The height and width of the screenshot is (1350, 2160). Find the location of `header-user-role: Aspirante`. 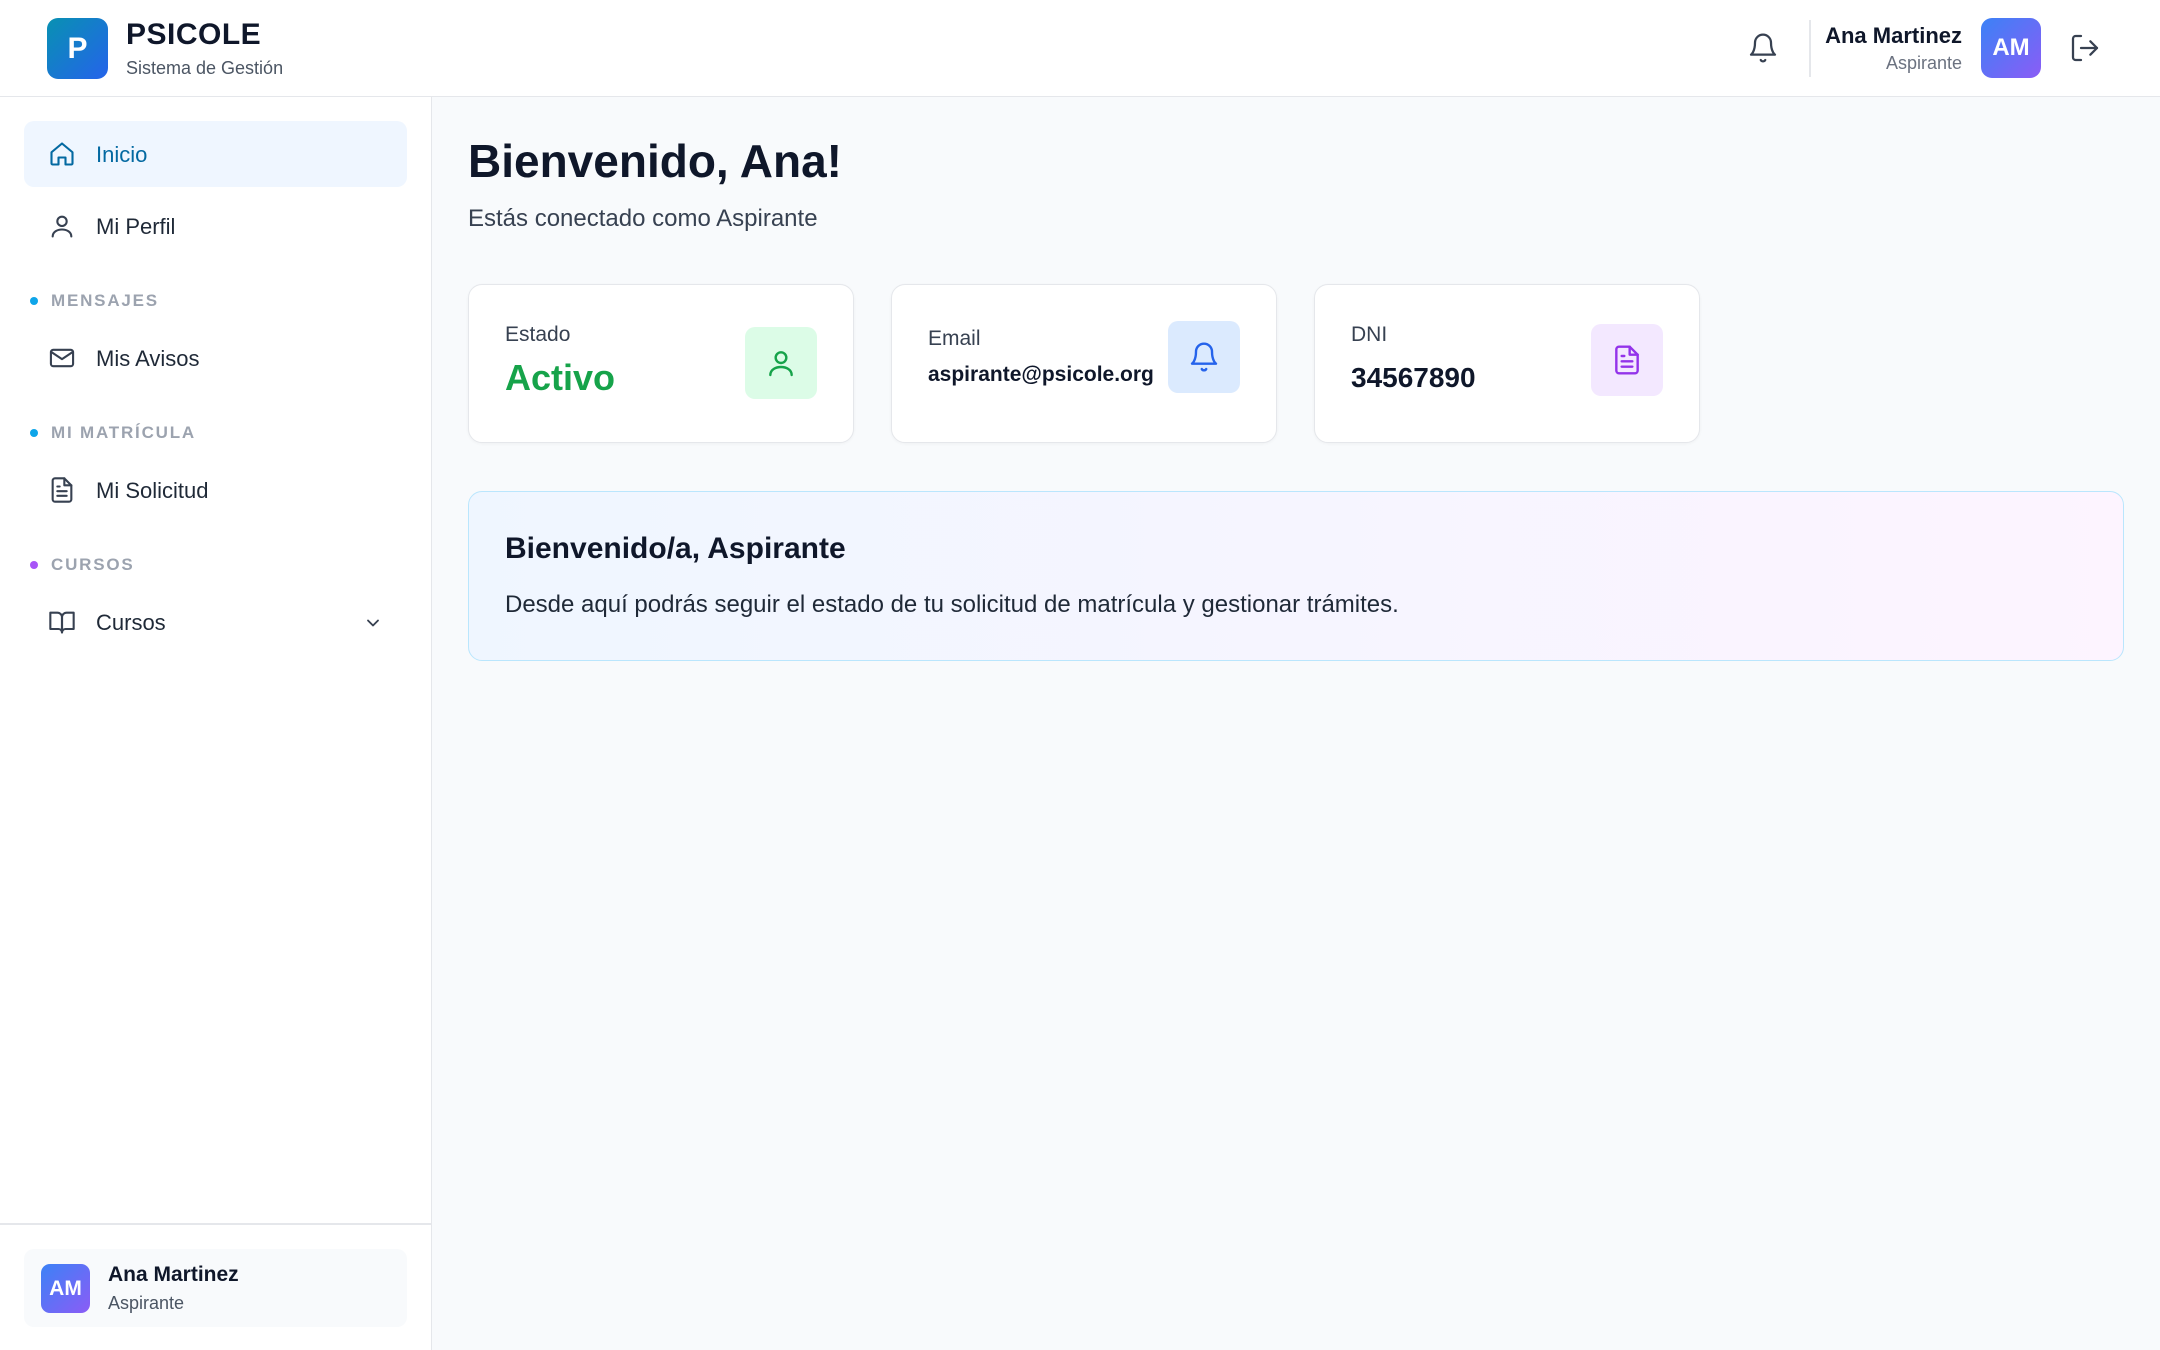

header-user-role: Aspirante is located at coordinates (1923, 63).